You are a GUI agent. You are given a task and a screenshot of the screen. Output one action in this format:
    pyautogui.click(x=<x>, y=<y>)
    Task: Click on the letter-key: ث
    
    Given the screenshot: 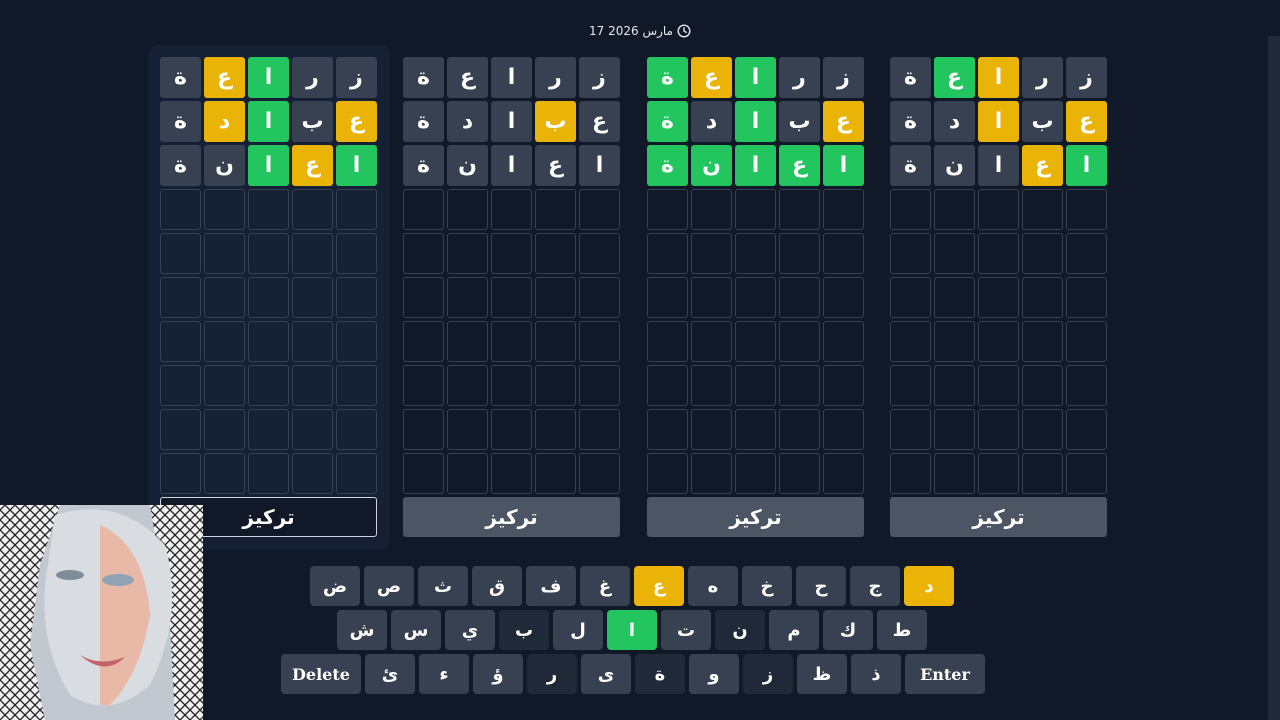 What is the action you would take?
    pyautogui.click(x=443, y=586)
    